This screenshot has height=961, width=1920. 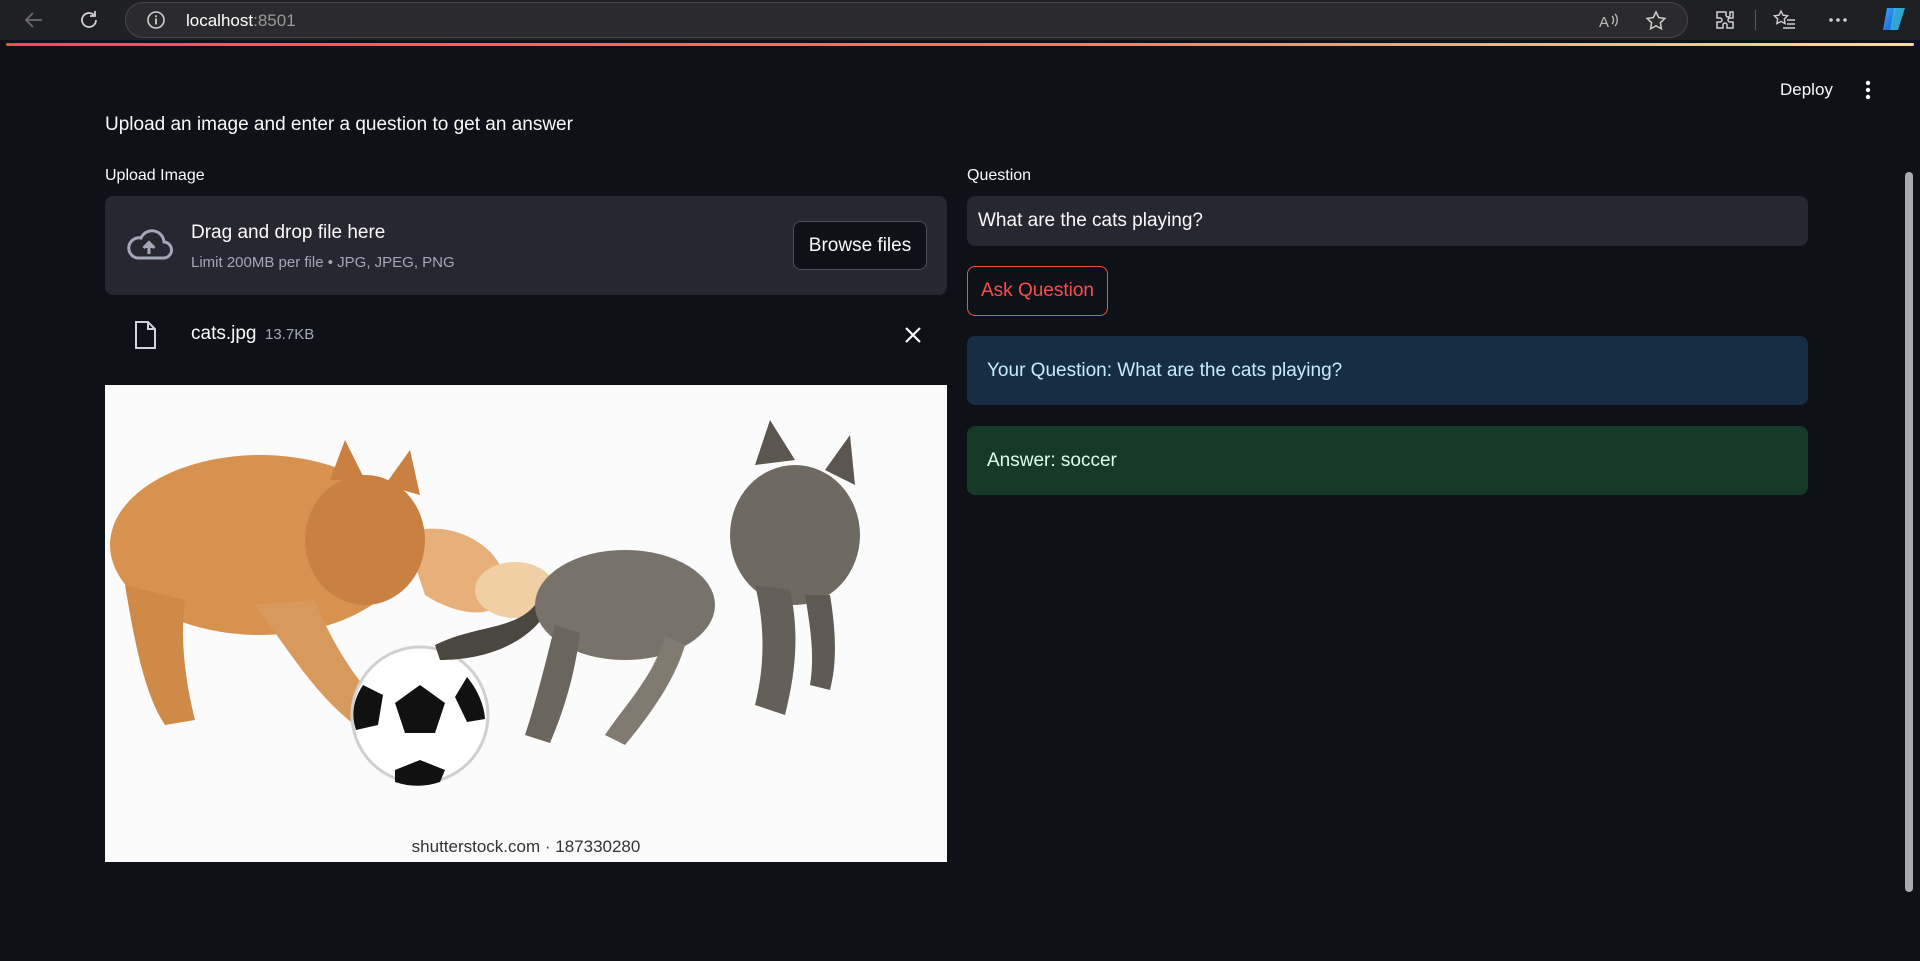 What do you see at coordinates (1784, 20) in the screenshot?
I see `favorites-icon` at bounding box center [1784, 20].